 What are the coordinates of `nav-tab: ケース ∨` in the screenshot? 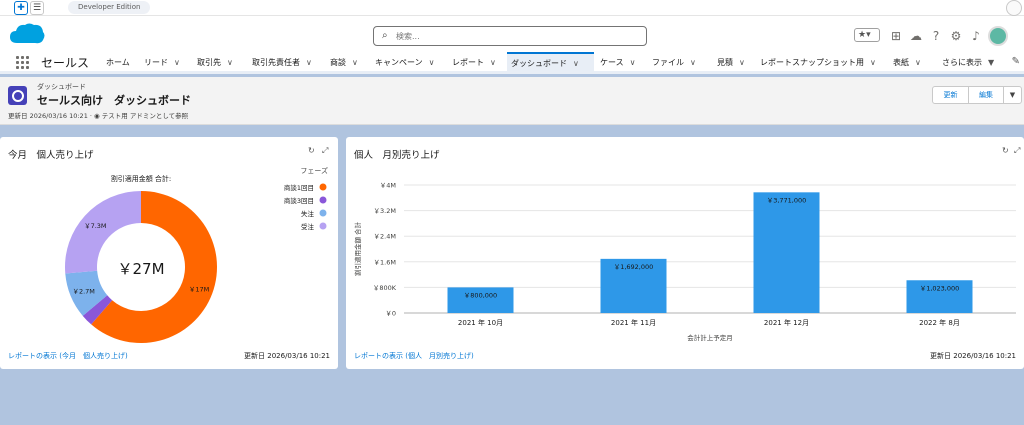 It's located at (617, 63).